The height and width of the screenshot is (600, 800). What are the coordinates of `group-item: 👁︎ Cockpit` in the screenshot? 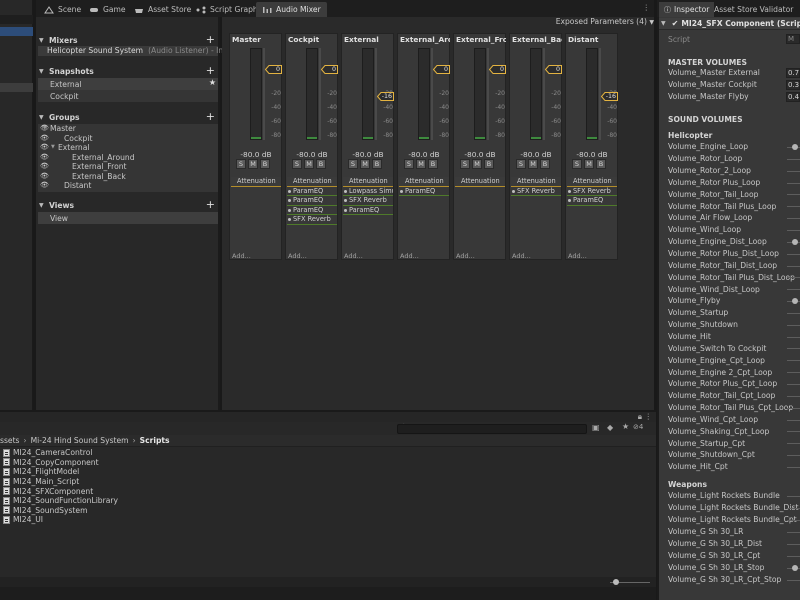 It's located at (128, 139).